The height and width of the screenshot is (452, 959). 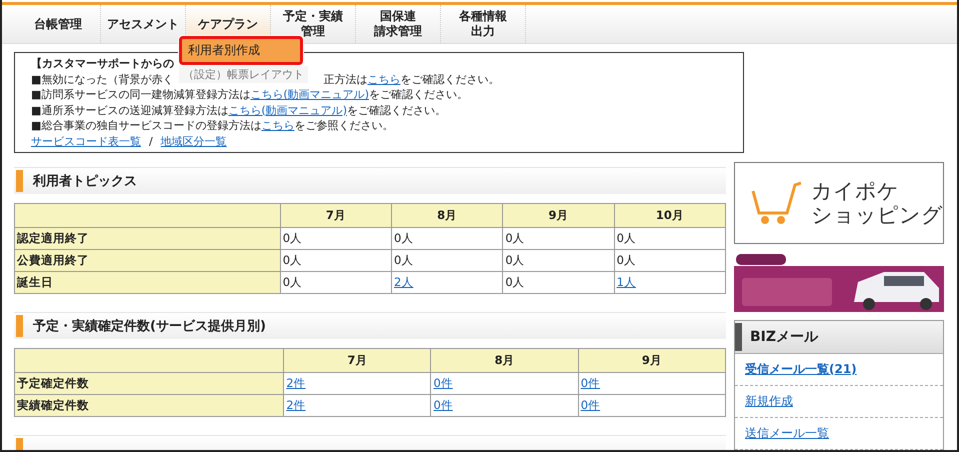 What do you see at coordinates (398, 24) in the screenshot?
I see `nav-tab: 国保連 請求管理` at bounding box center [398, 24].